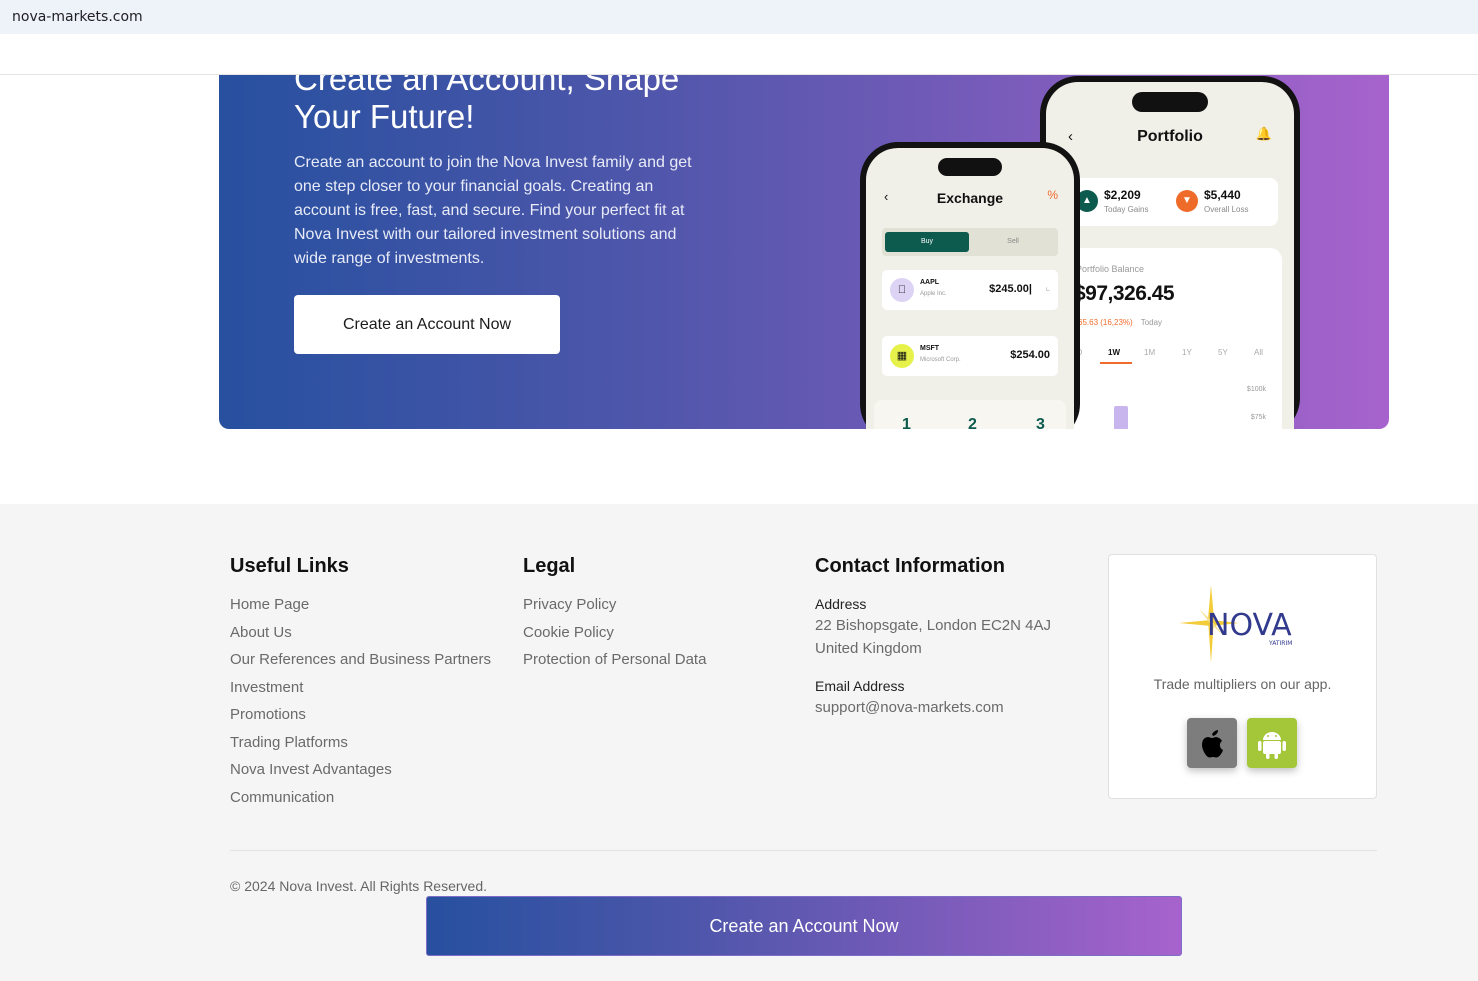  I want to click on site-header, so click(739, 54).